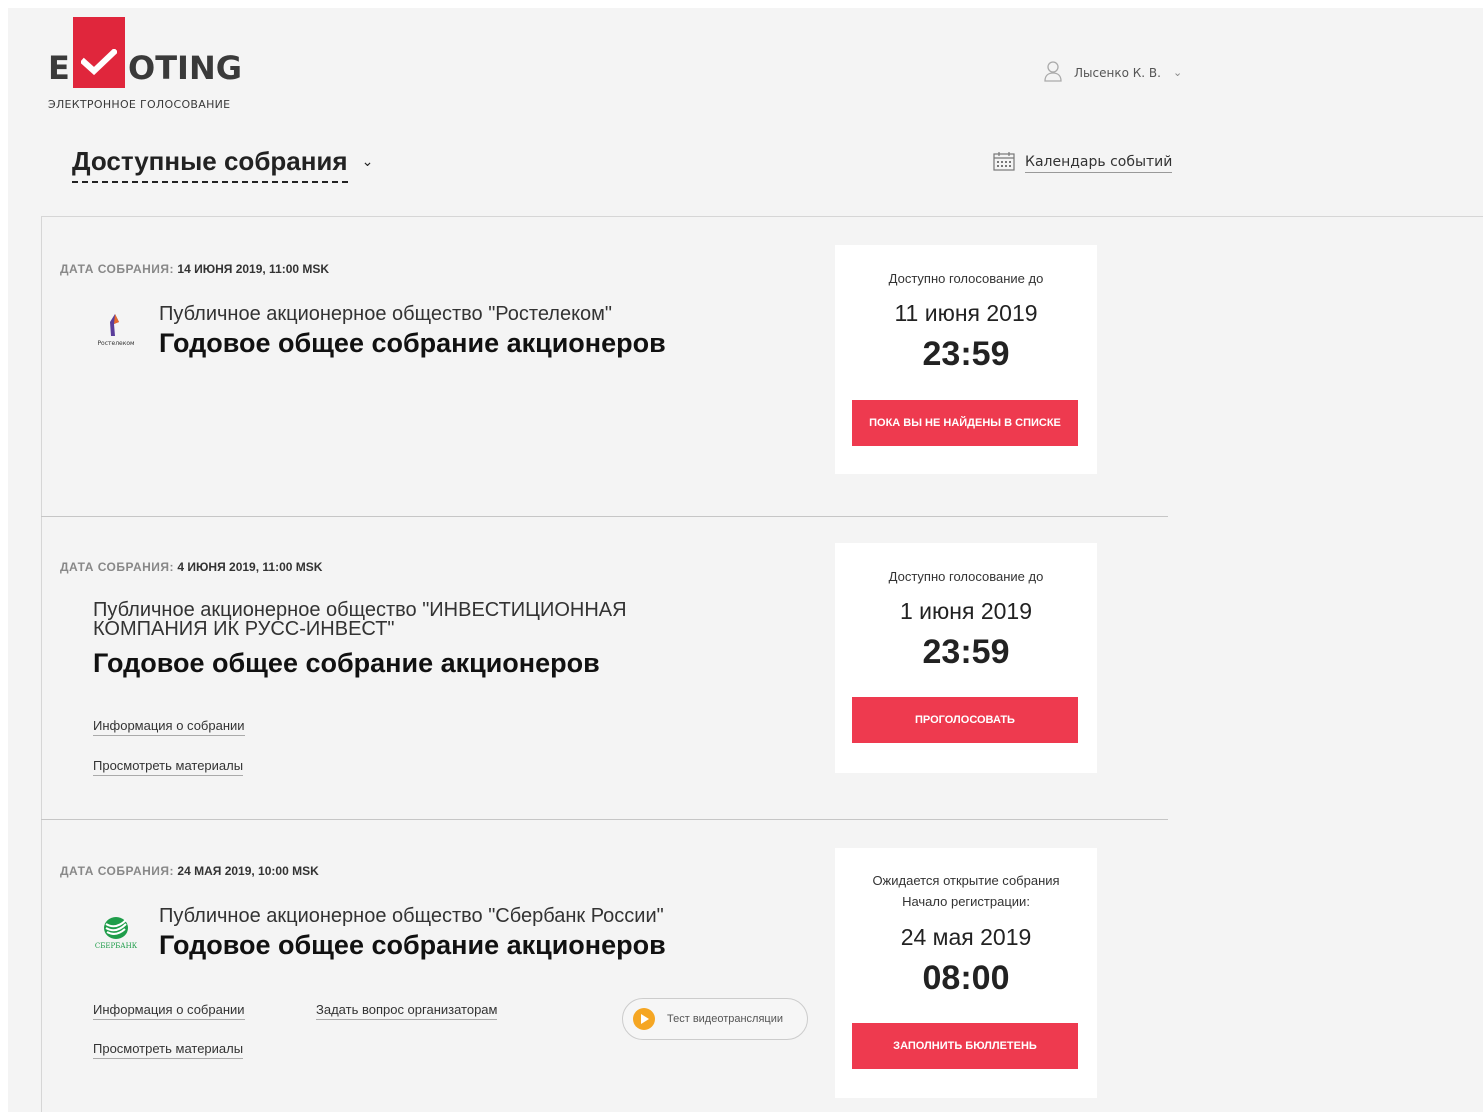 This screenshot has width=1483, height=1112. I want to click on not-found-button: ПОКА ВЫ НЕ НАЙДЕНЫ В СПИСКЕ, so click(965, 423).